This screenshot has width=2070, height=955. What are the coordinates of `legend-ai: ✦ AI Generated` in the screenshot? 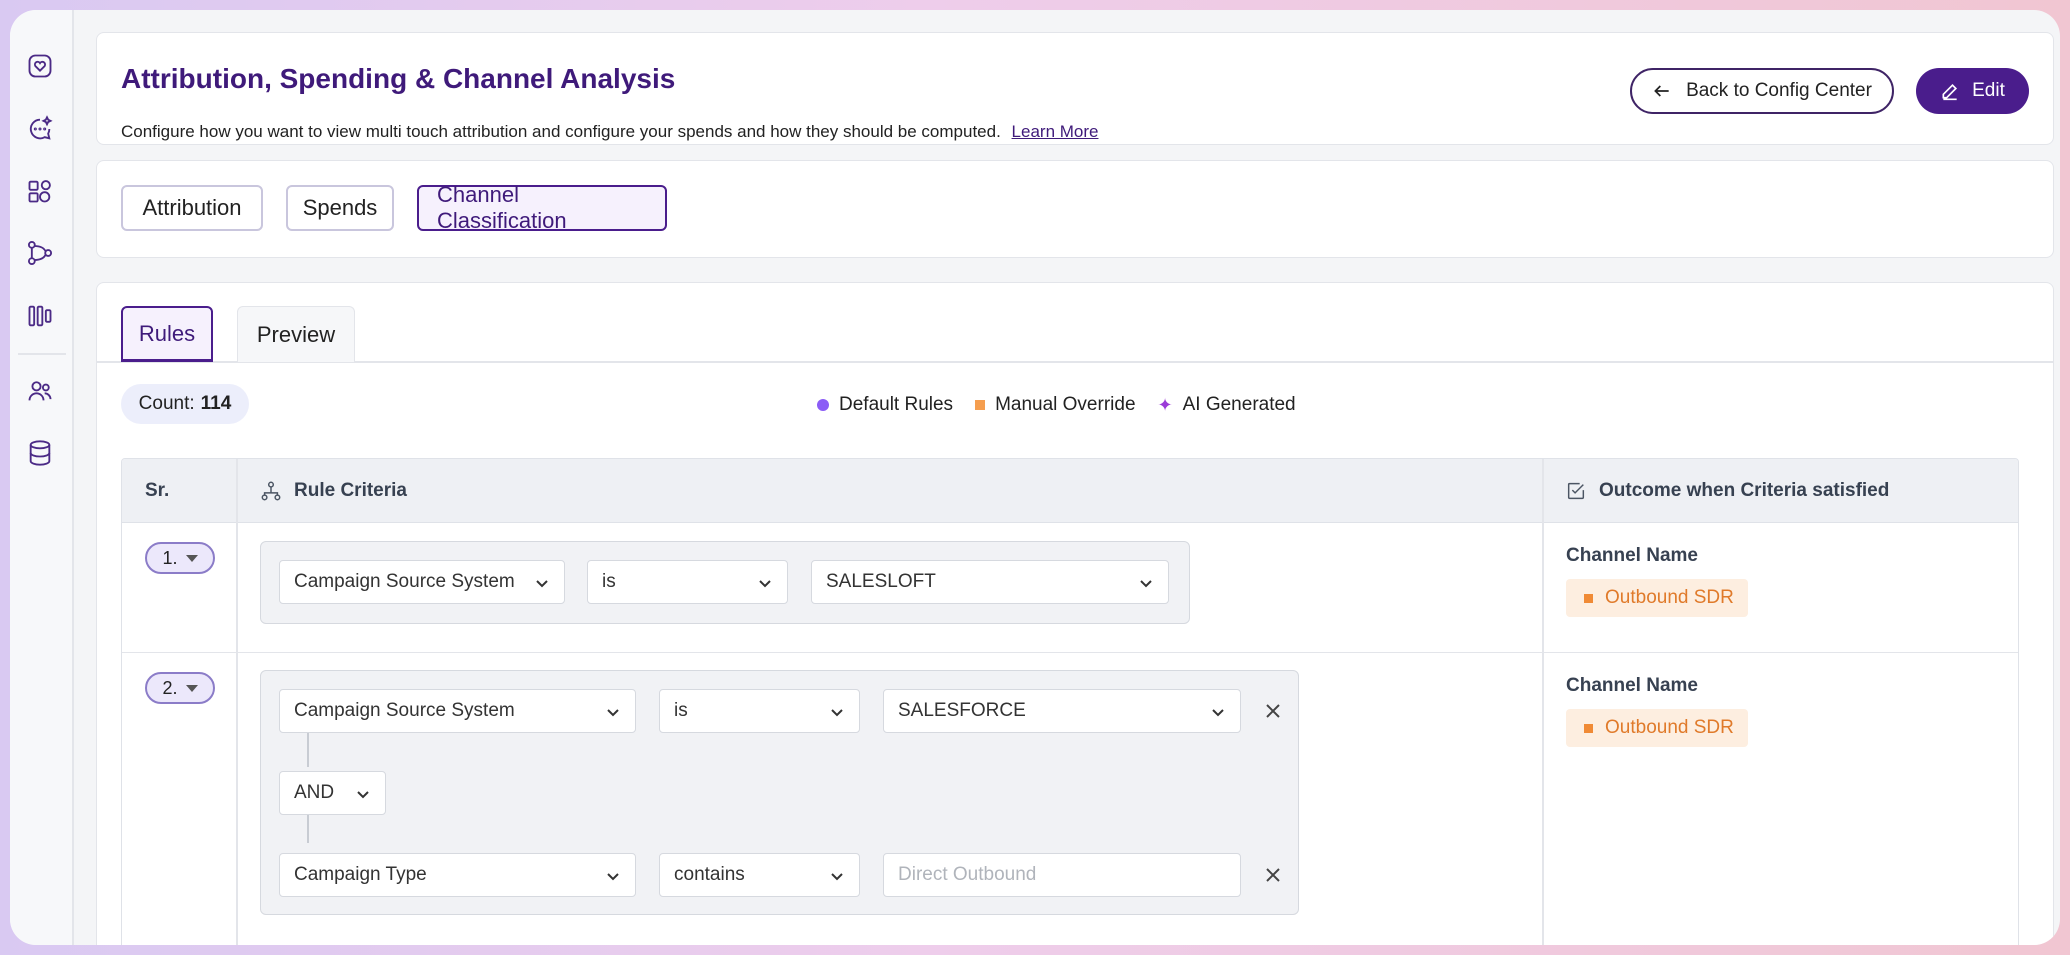 It's located at (1227, 405).